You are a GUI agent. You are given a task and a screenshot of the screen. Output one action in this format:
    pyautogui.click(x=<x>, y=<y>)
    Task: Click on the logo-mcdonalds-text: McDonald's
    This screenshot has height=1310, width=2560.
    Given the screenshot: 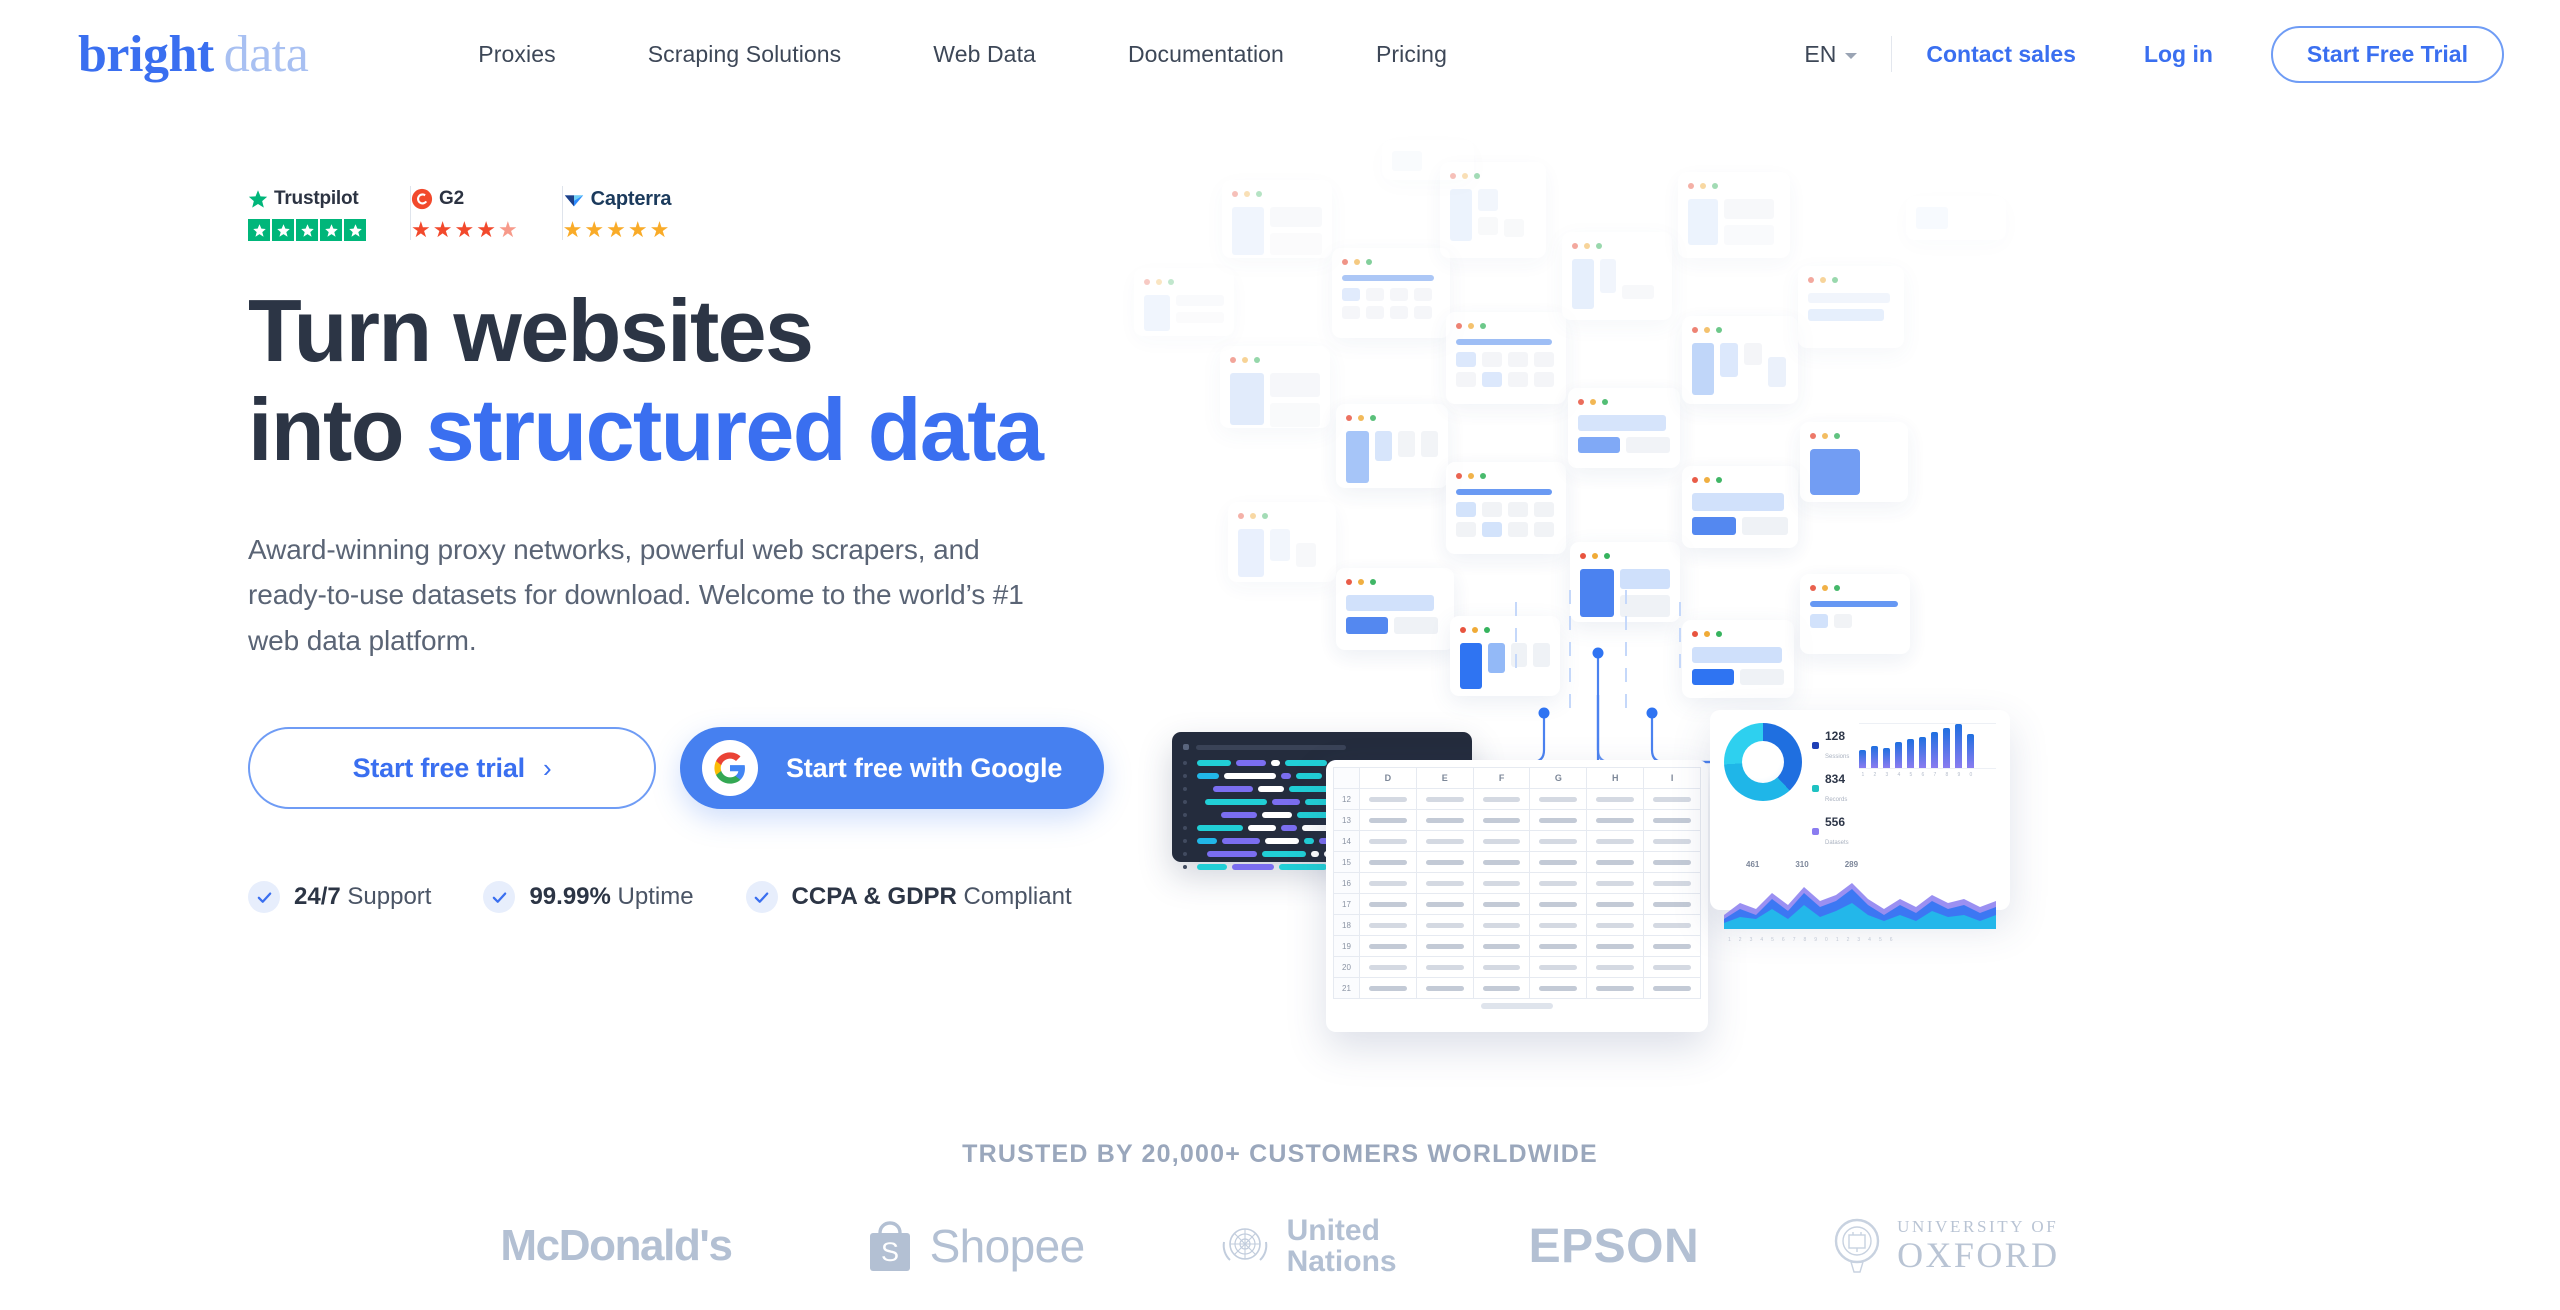 What is the action you would take?
    pyautogui.click(x=616, y=1246)
    